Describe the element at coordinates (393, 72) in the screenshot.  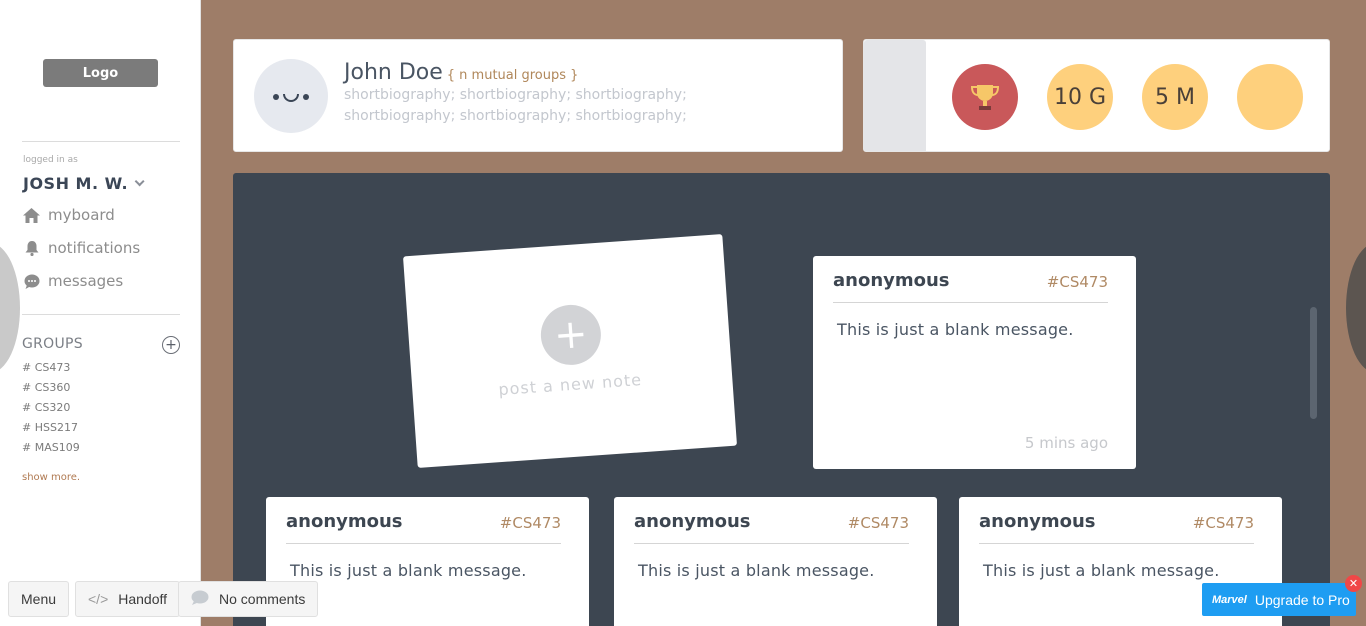
I see `profile-name: John Doe` at that location.